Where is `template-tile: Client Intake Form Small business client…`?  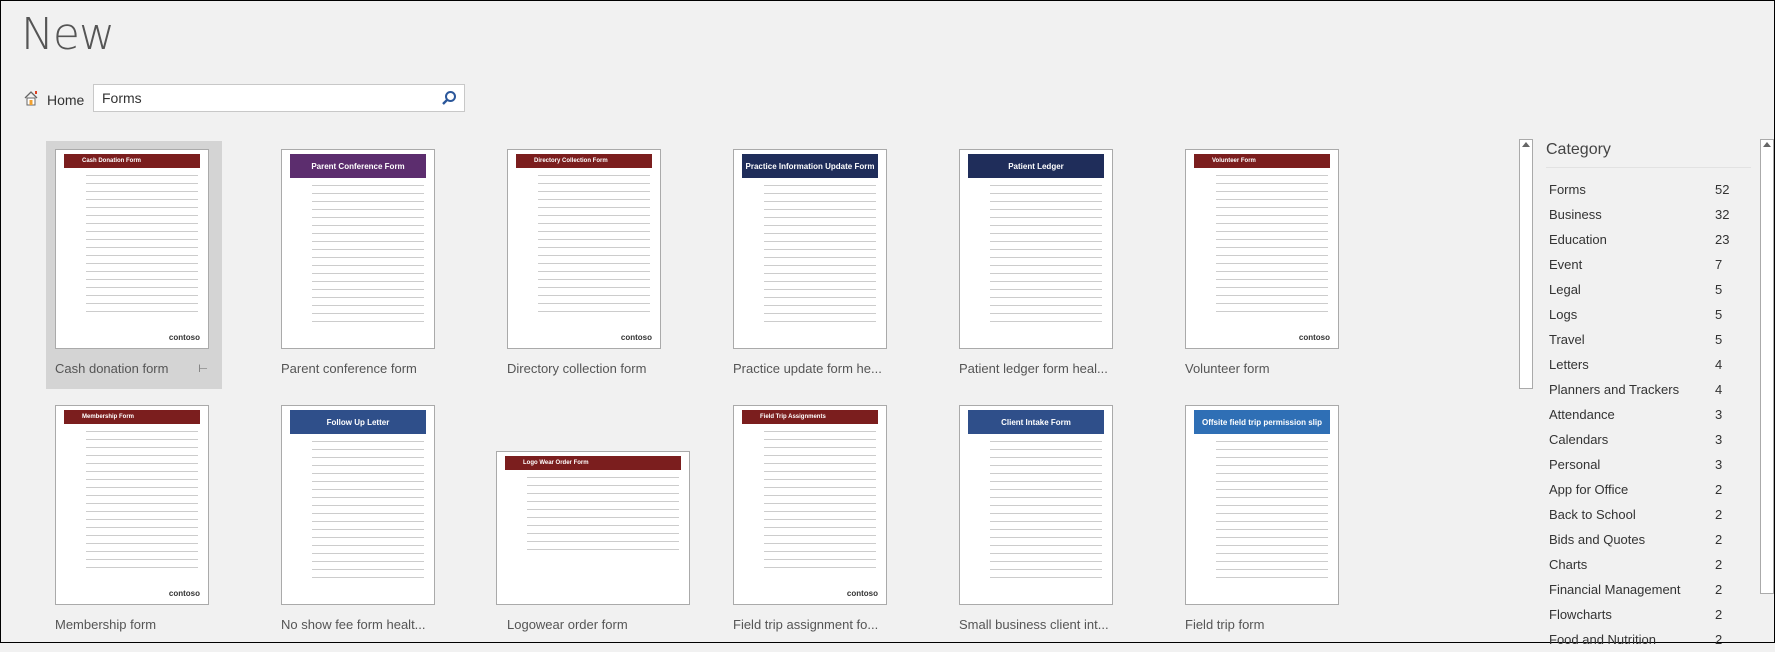 template-tile: Client Intake Form Small business client… is located at coordinates (1038, 521).